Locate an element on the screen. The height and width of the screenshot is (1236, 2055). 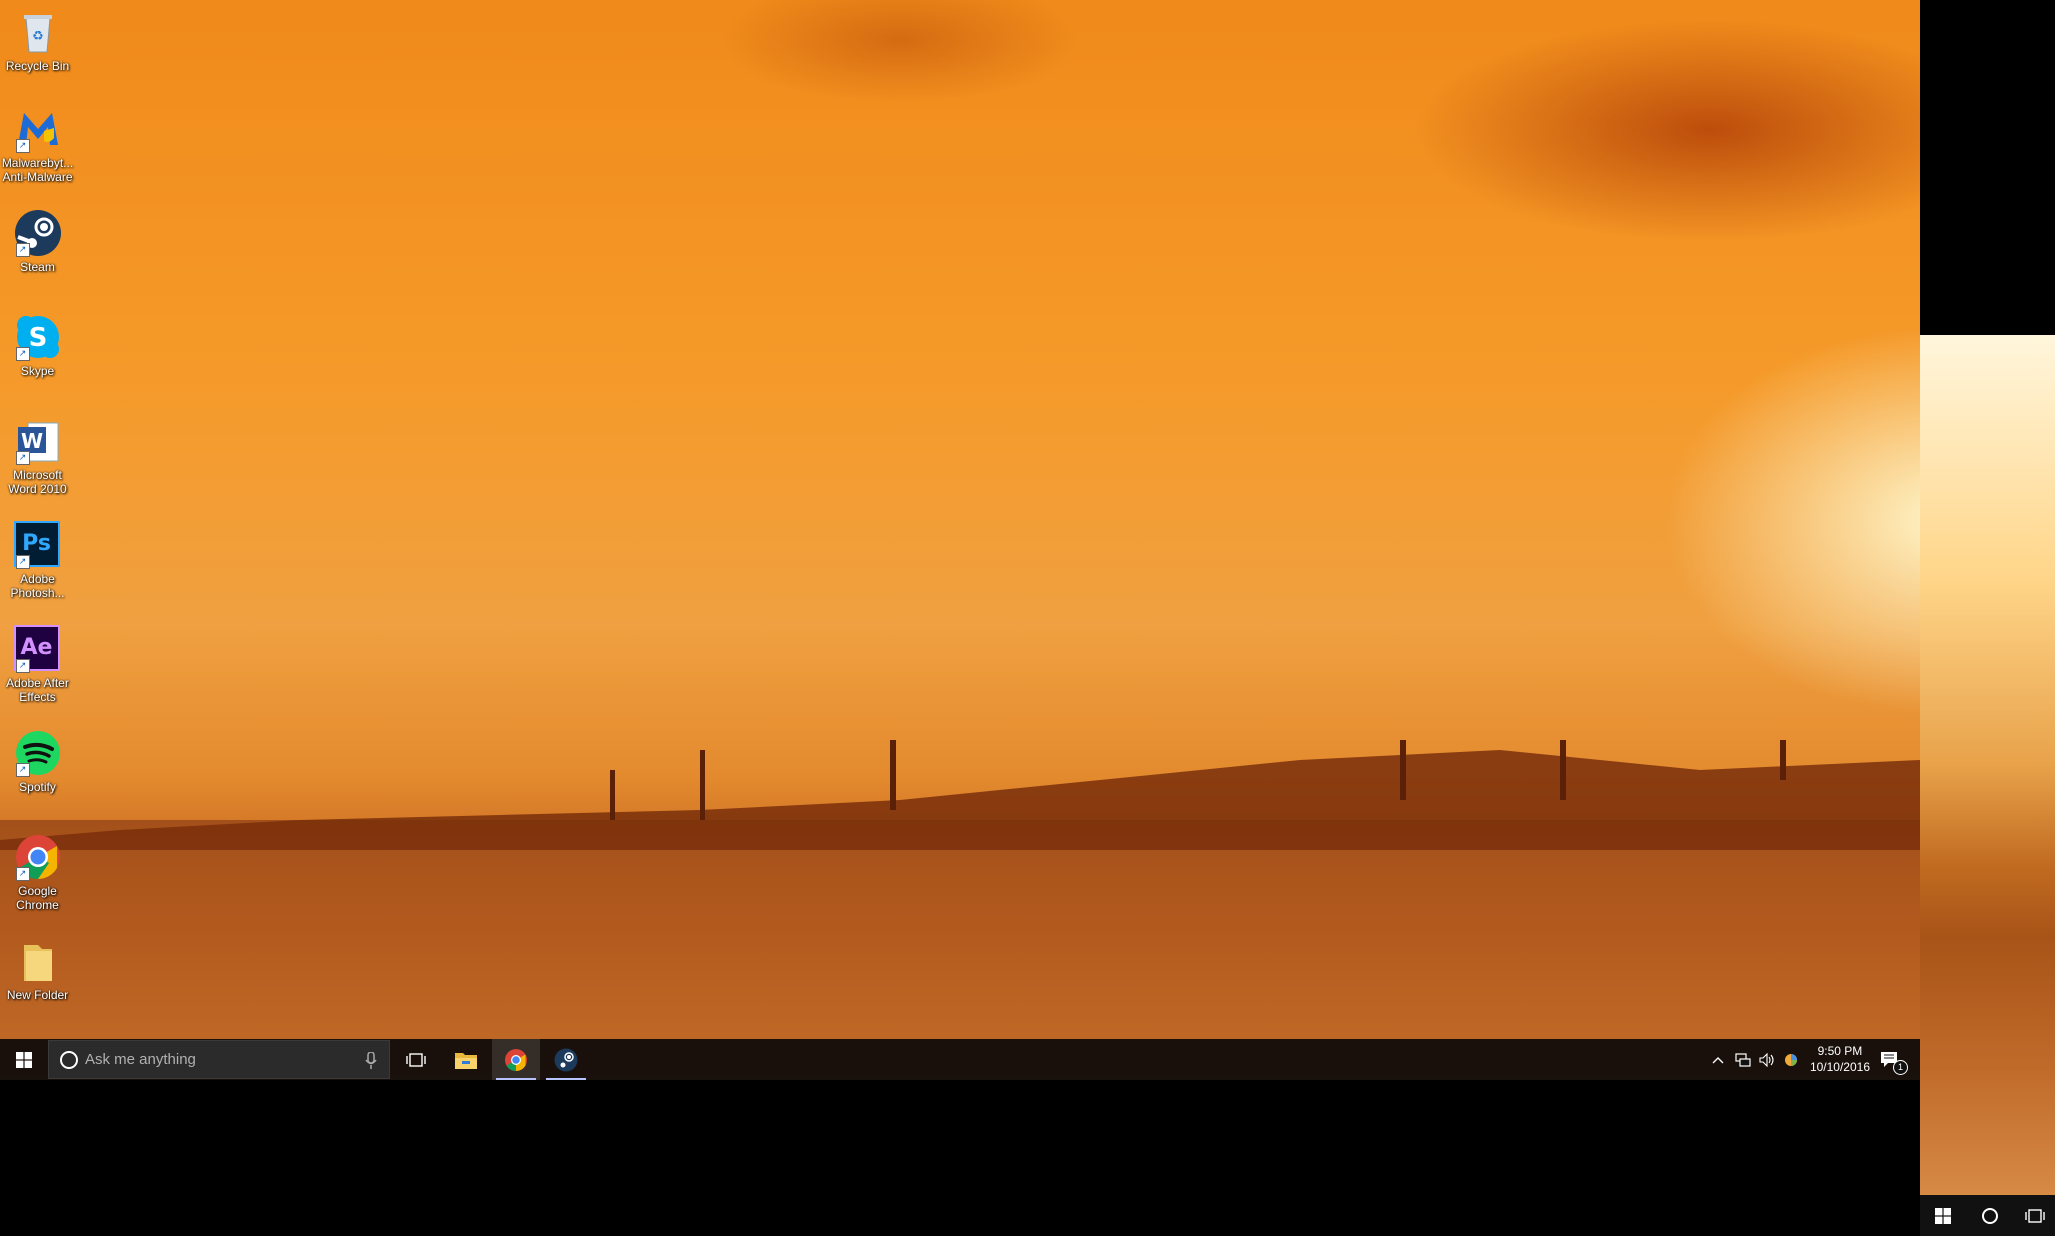
after-effects-icon: Ae ↗ is located at coordinates (37, 649).